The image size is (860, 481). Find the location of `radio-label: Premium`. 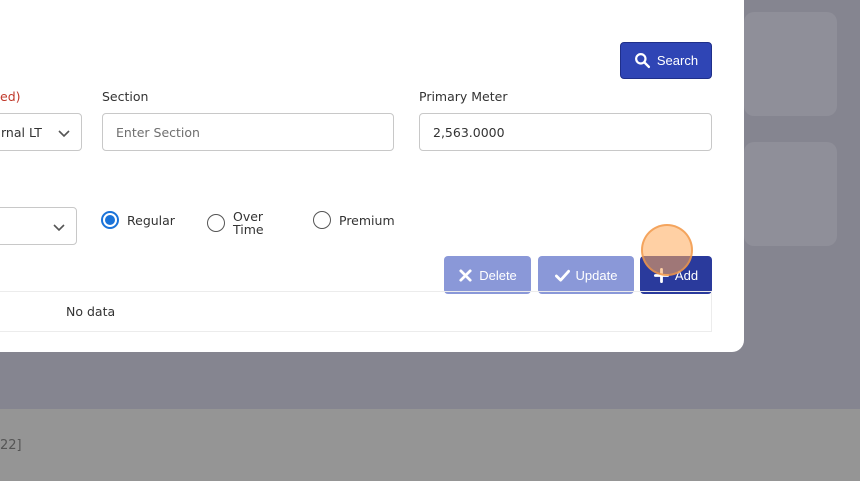

radio-label: Premium is located at coordinates (367, 220).